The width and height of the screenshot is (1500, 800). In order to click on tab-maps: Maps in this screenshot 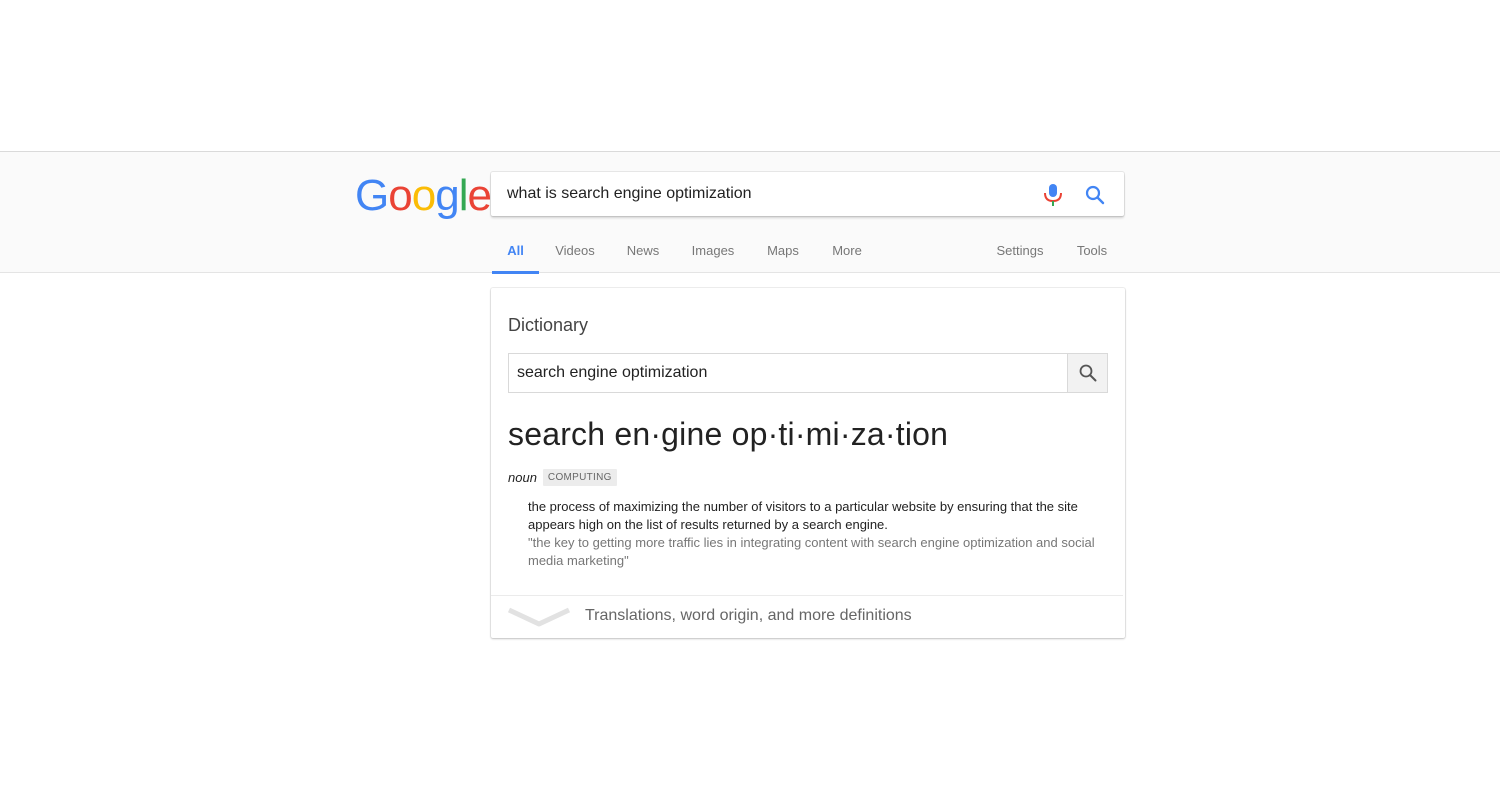, I will do `click(783, 255)`.